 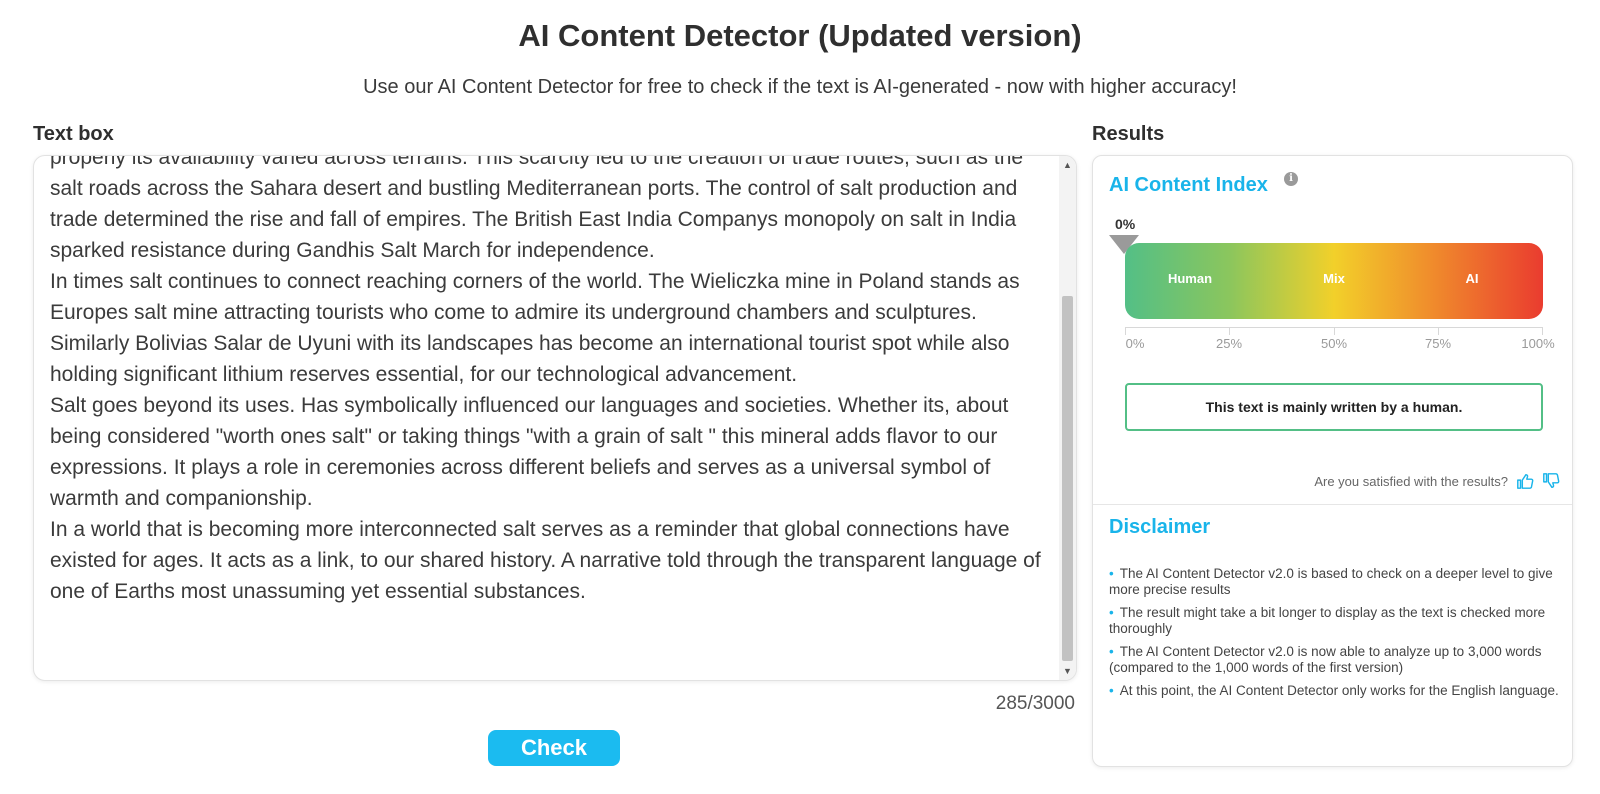 I want to click on scroll-down-arrow-icon: ▼, so click(x=1067, y=671).